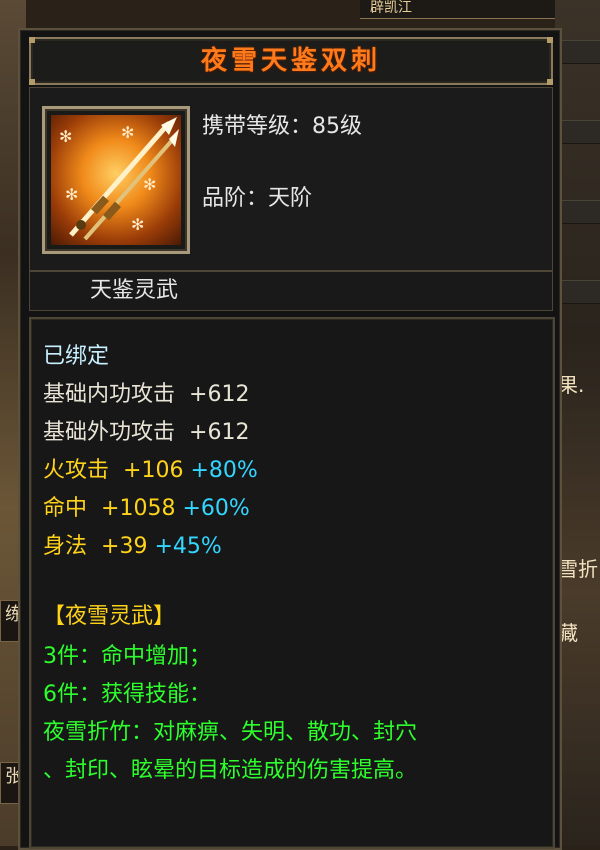  I want to click on stat-percent: +60%, so click(216, 508).